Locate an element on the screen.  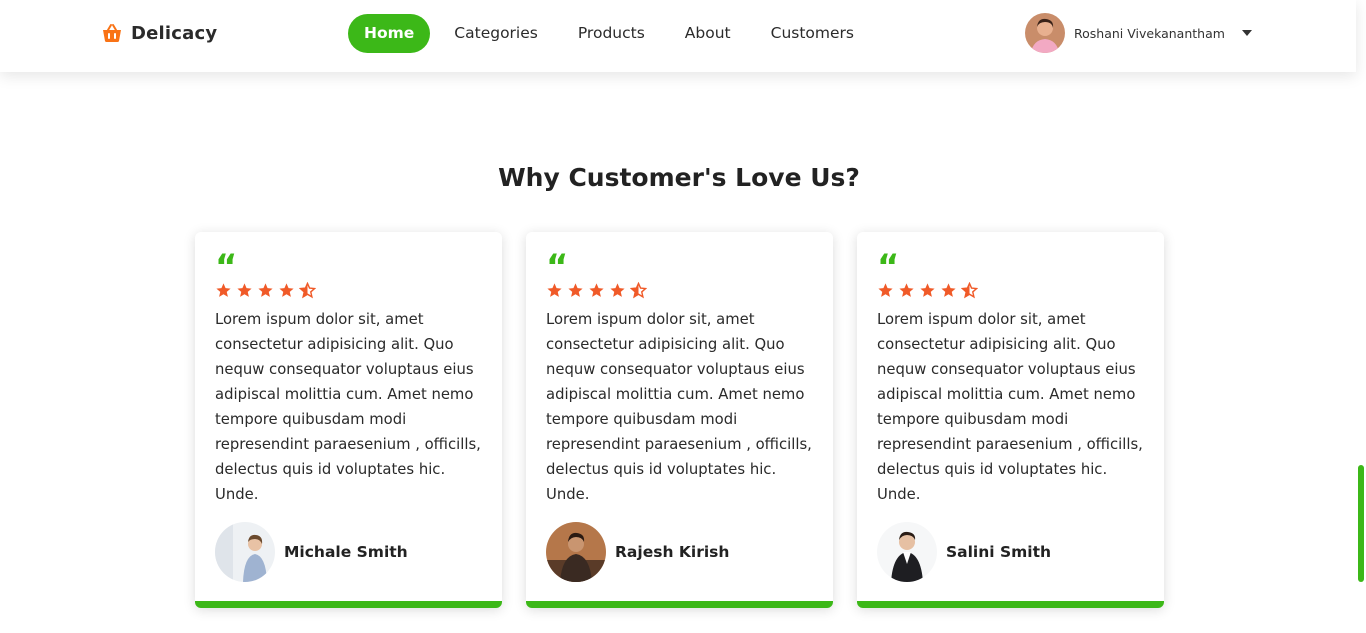
brand-name: Delicacy is located at coordinates (174, 33).